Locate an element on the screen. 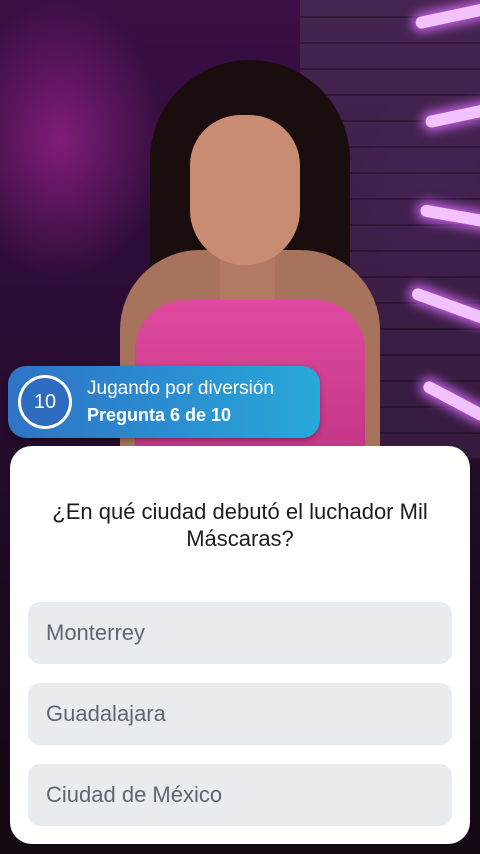 The image size is (480, 854). countdown-timer: 10 is located at coordinates (45, 402).